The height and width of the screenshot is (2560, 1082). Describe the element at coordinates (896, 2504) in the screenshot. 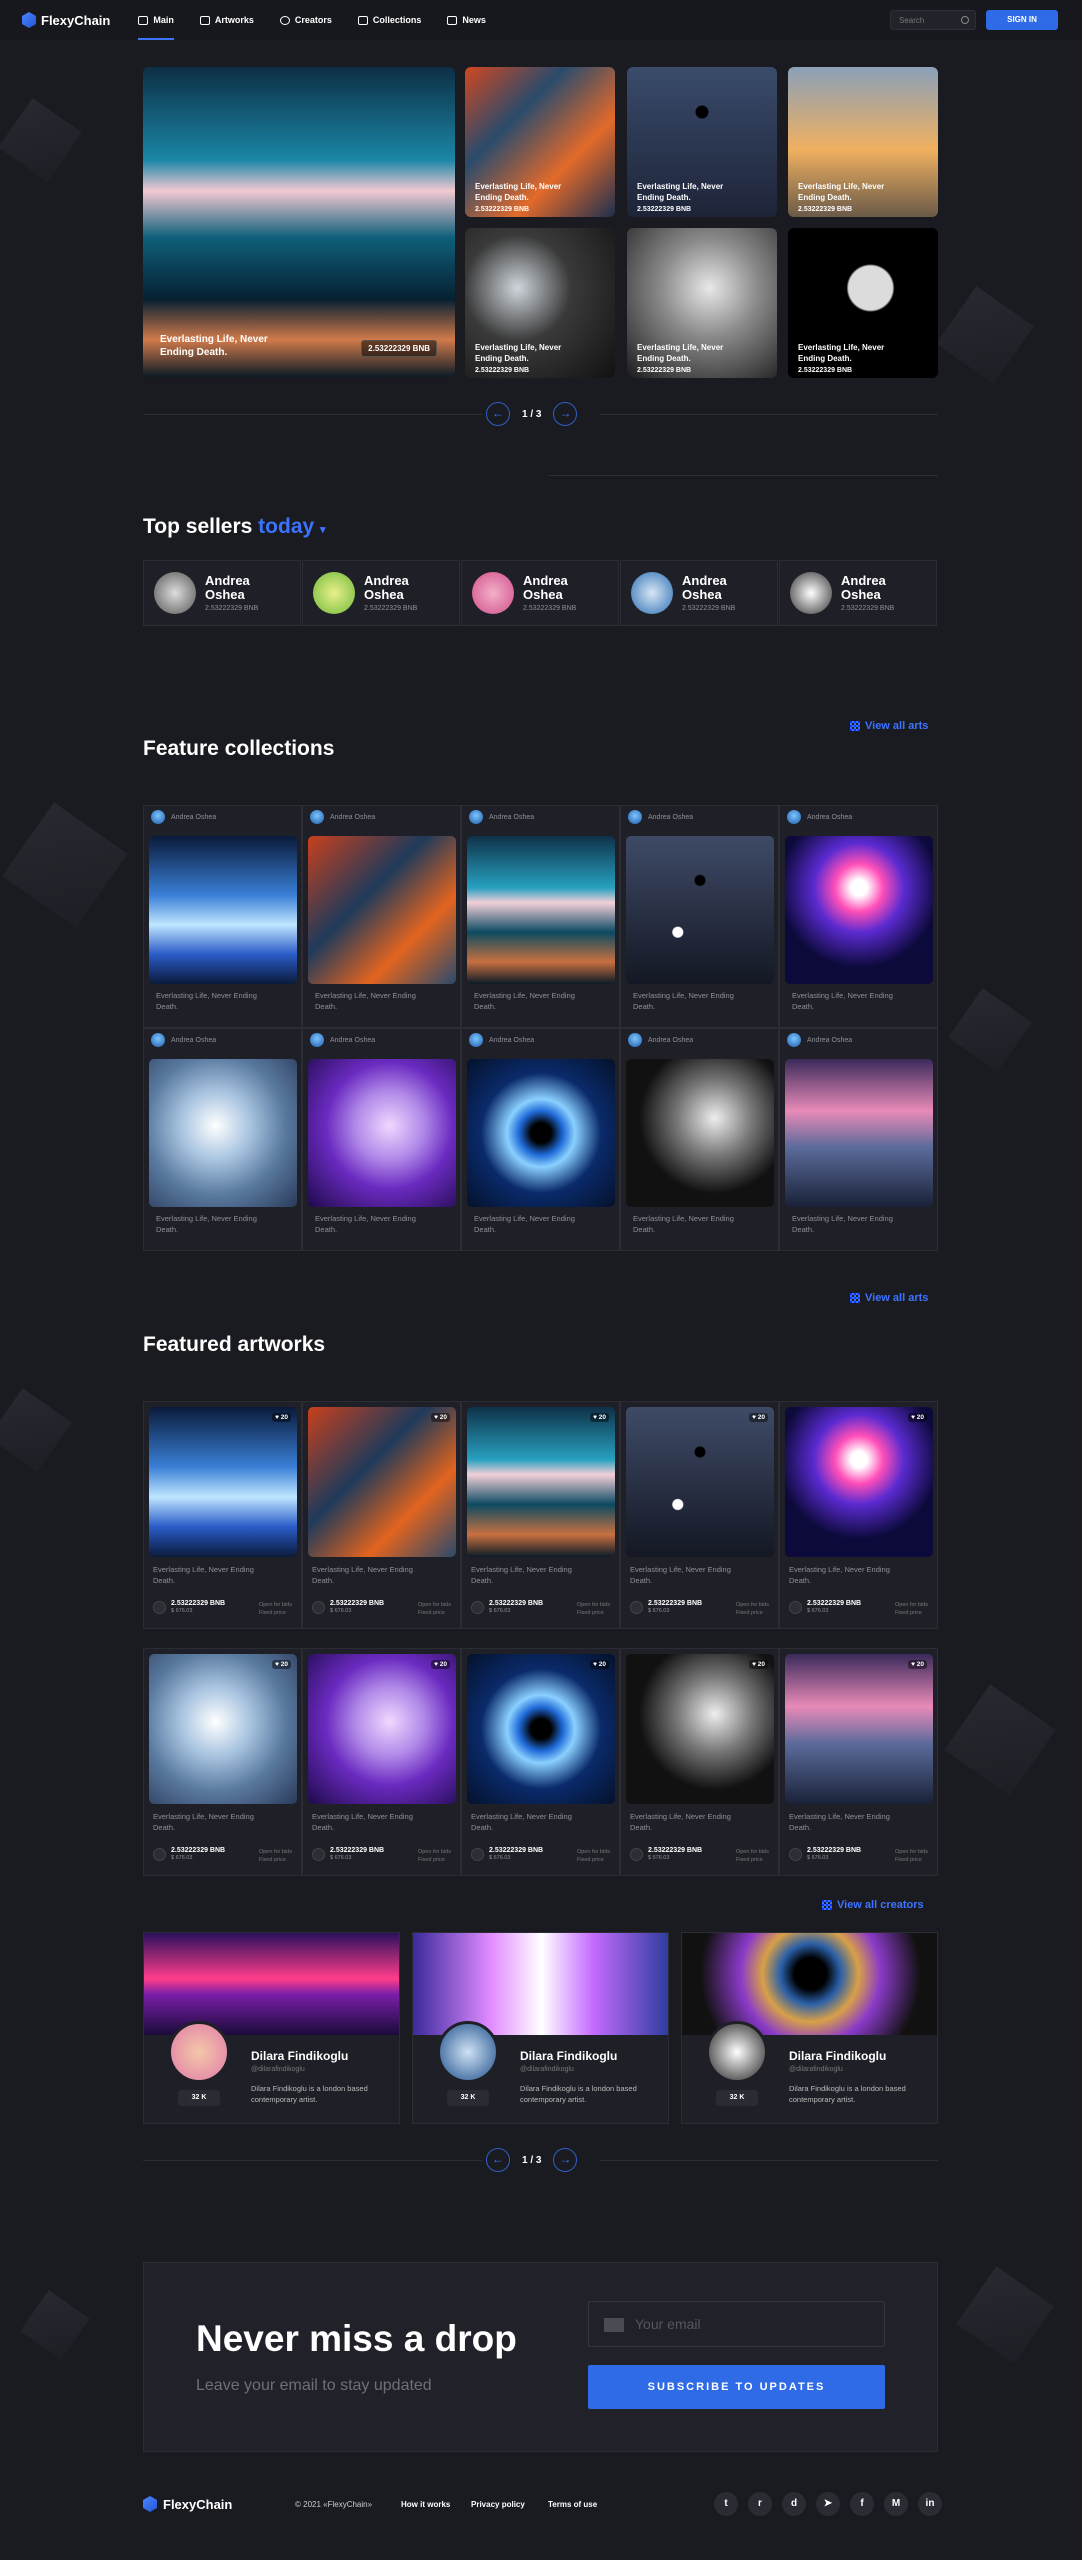

I see `medium-icon: M` at that location.